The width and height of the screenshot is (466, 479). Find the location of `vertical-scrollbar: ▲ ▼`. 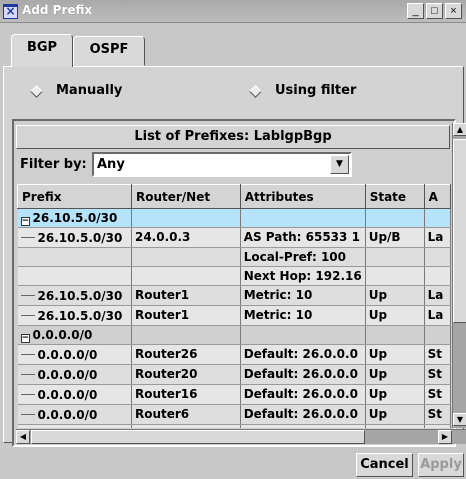

vertical-scrollbar: ▲ ▼ is located at coordinates (459, 275).